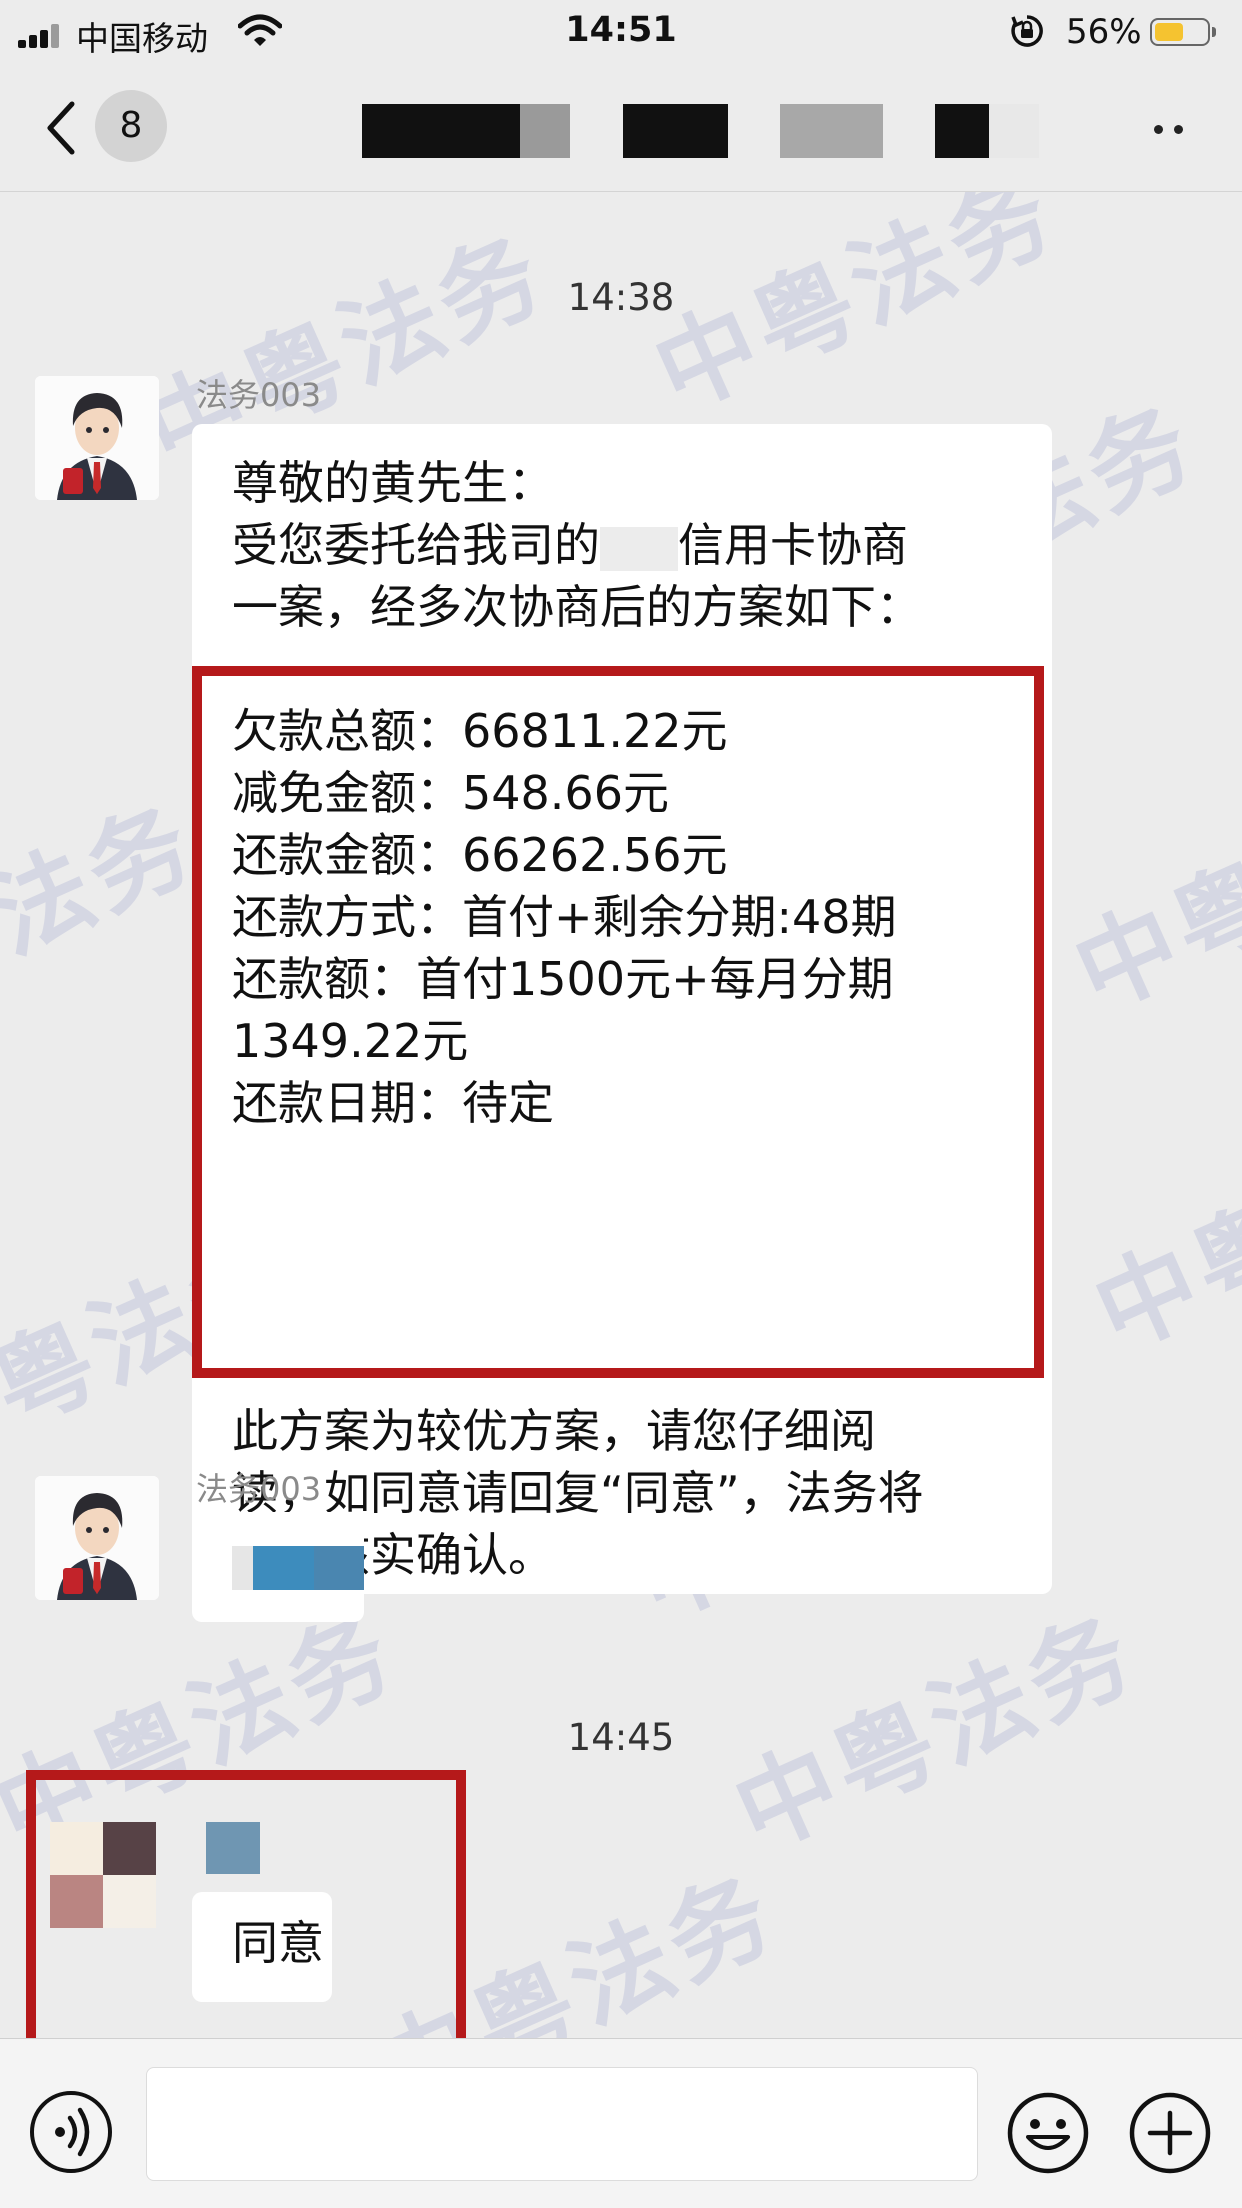  Describe the element at coordinates (480, 731) in the screenshot. I see `plan-line: 欠款总额：66811.22元` at that location.